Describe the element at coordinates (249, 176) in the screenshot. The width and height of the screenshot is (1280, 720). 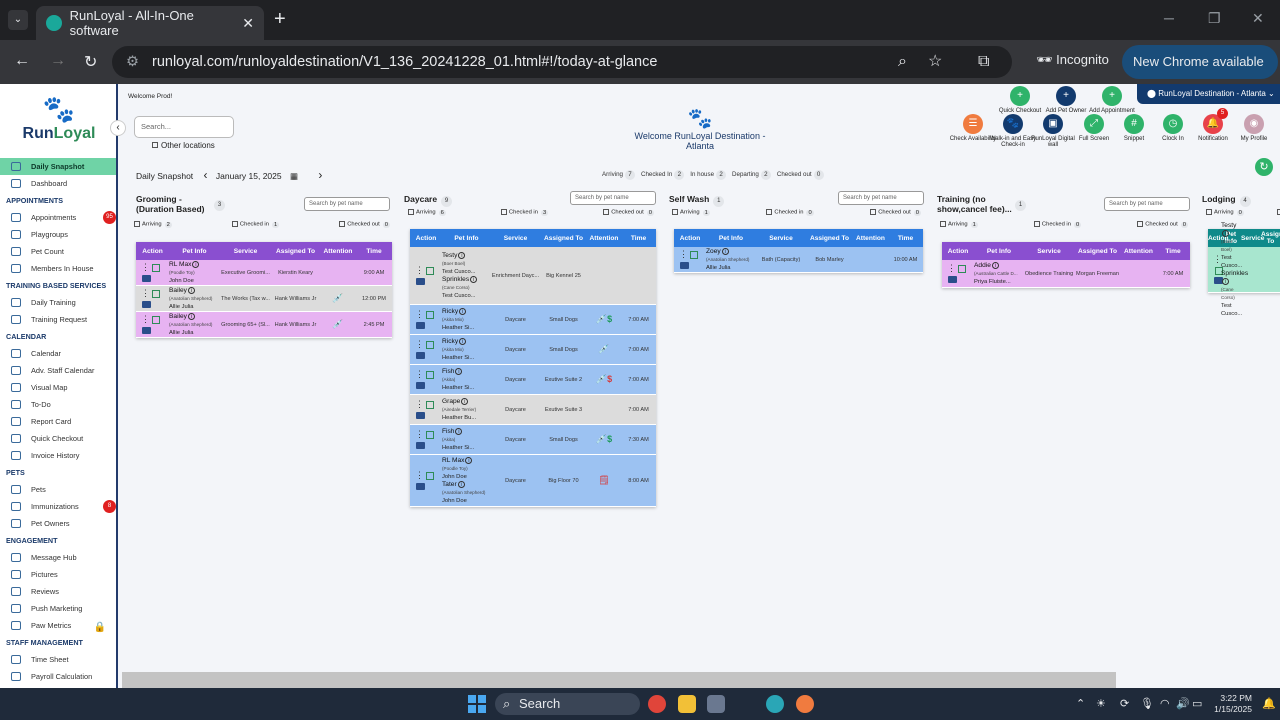
I see `snapshot-date: January 15, 2025` at that location.